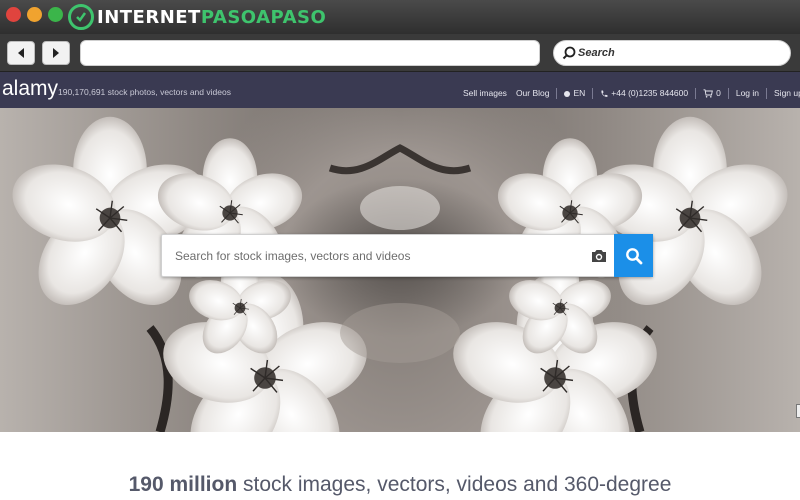 The height and width of the screenshot is (500, 800). Describe the element at coordinates (567, 93) in the screenshot. I see `globe-icon` at that location.